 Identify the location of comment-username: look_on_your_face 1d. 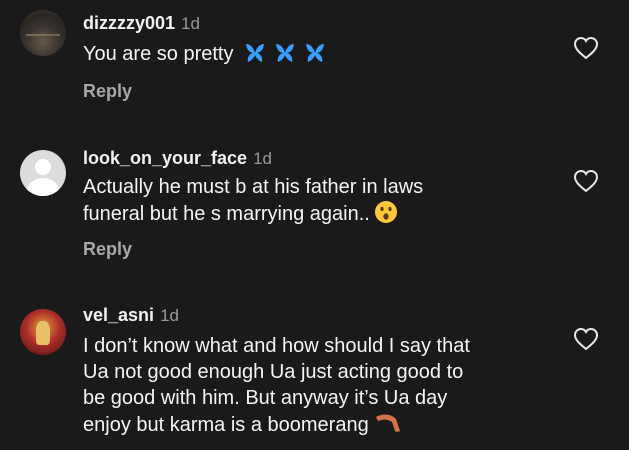
(177, 158).